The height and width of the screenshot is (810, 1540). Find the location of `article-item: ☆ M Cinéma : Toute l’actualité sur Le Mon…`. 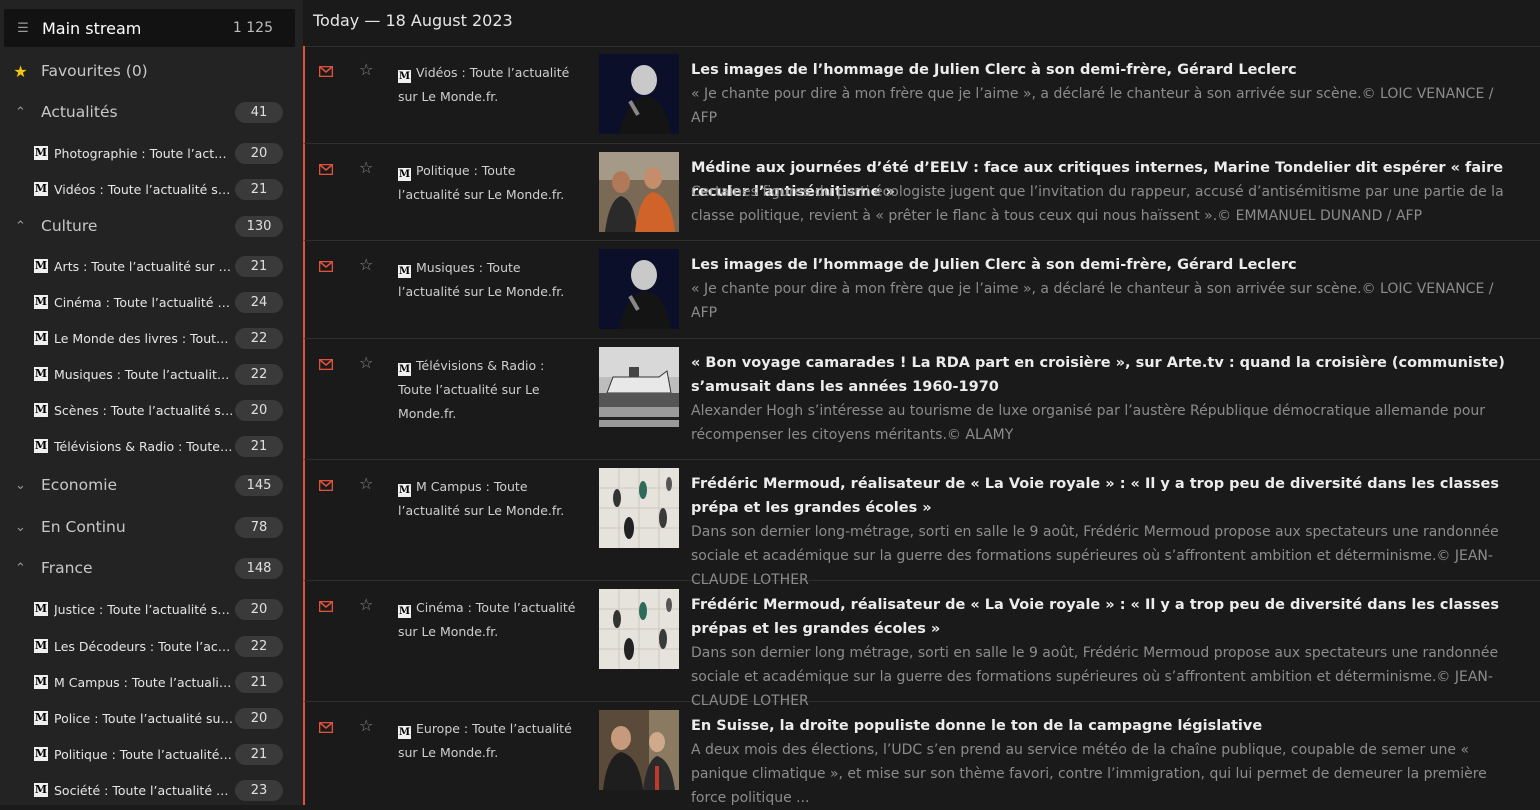

article-item: ☆ M Cinéma : Toute l’actualité sur Le Mon… is located at coordinates (921, 645).